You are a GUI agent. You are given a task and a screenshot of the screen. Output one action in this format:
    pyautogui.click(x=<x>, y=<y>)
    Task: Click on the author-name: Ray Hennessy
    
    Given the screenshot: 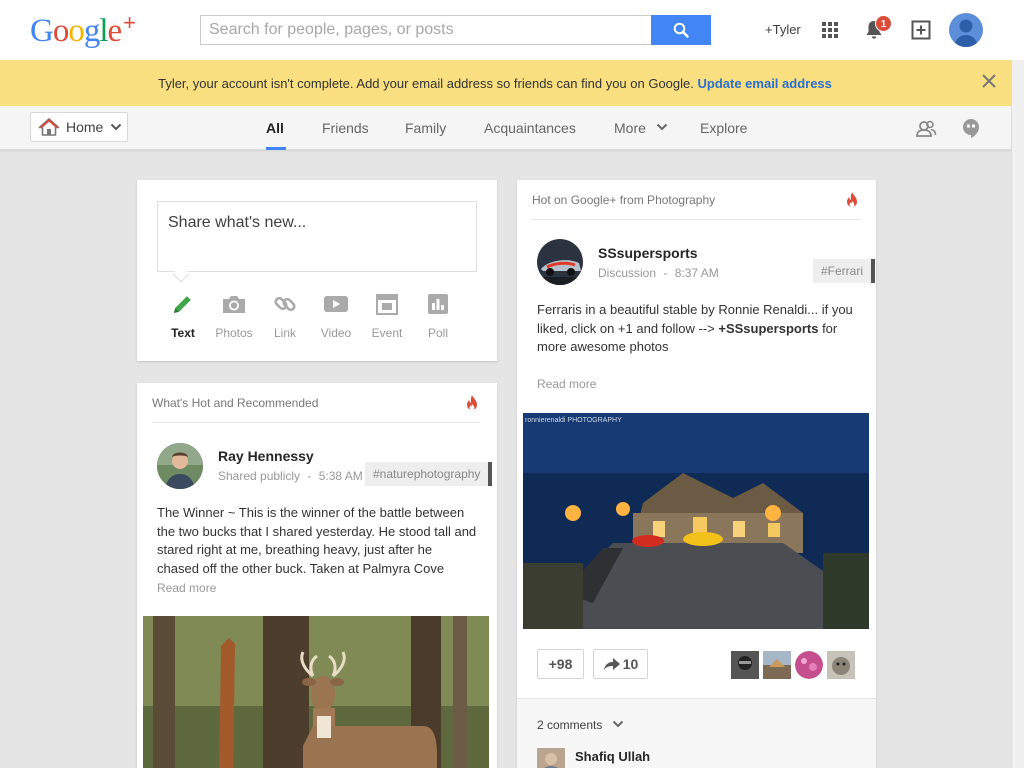 What is the action you would take?
    pyautogui.click(x=266, y=456)
    